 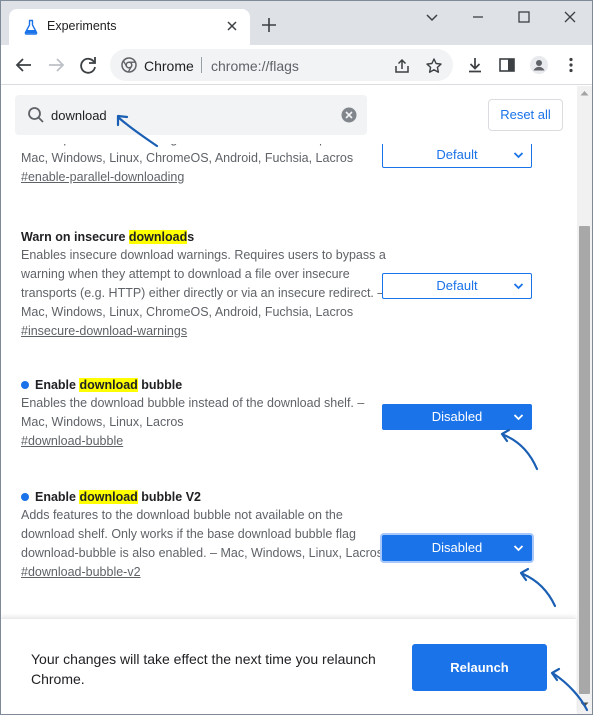 I want to click on window-close-icon, so click(x=570, y=17).